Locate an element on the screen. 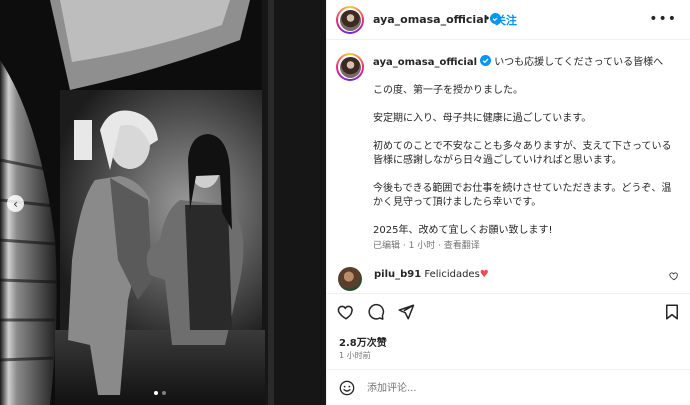 This screenshot has height=405, width=690. red-heart-emoji: ♥ is located at coordinates (484, 274).